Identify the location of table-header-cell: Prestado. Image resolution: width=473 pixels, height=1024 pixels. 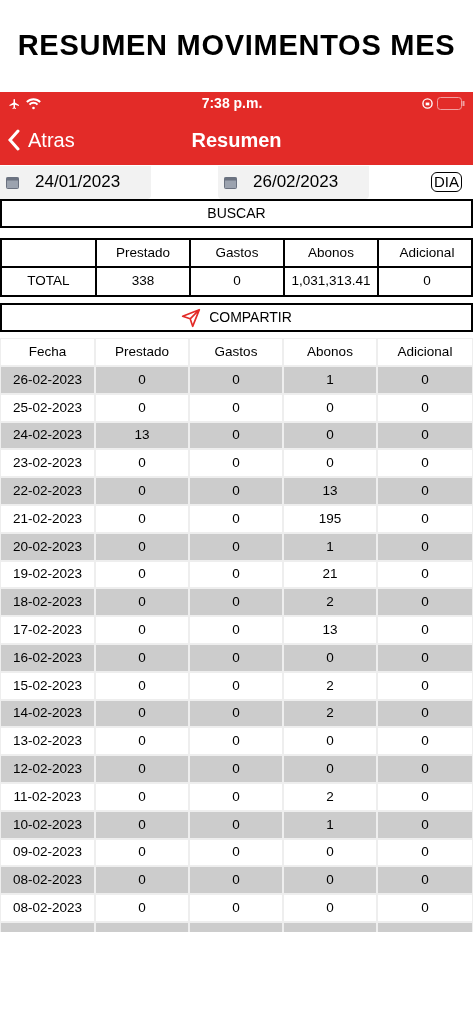
(144, 254).